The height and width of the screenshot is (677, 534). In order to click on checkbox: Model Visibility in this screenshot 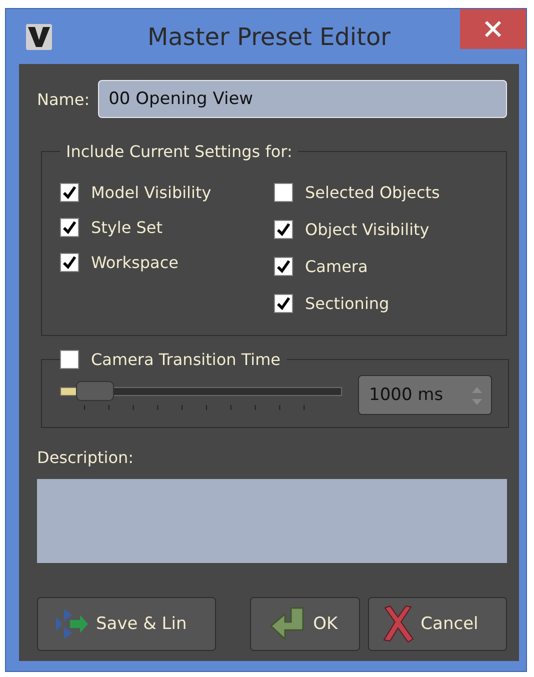, I will do `click(160, 192)`.